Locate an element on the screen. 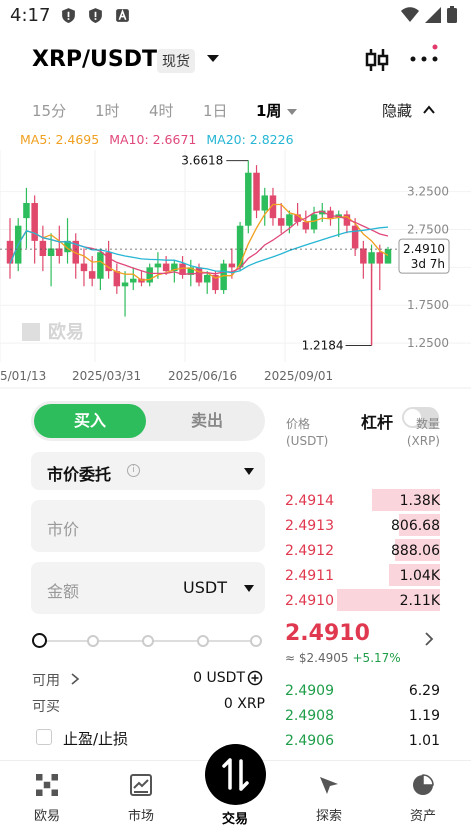 This screenshot has width=471, height=837. ask-row: 2.4911 1.04K is located at coordinates (362, 576).